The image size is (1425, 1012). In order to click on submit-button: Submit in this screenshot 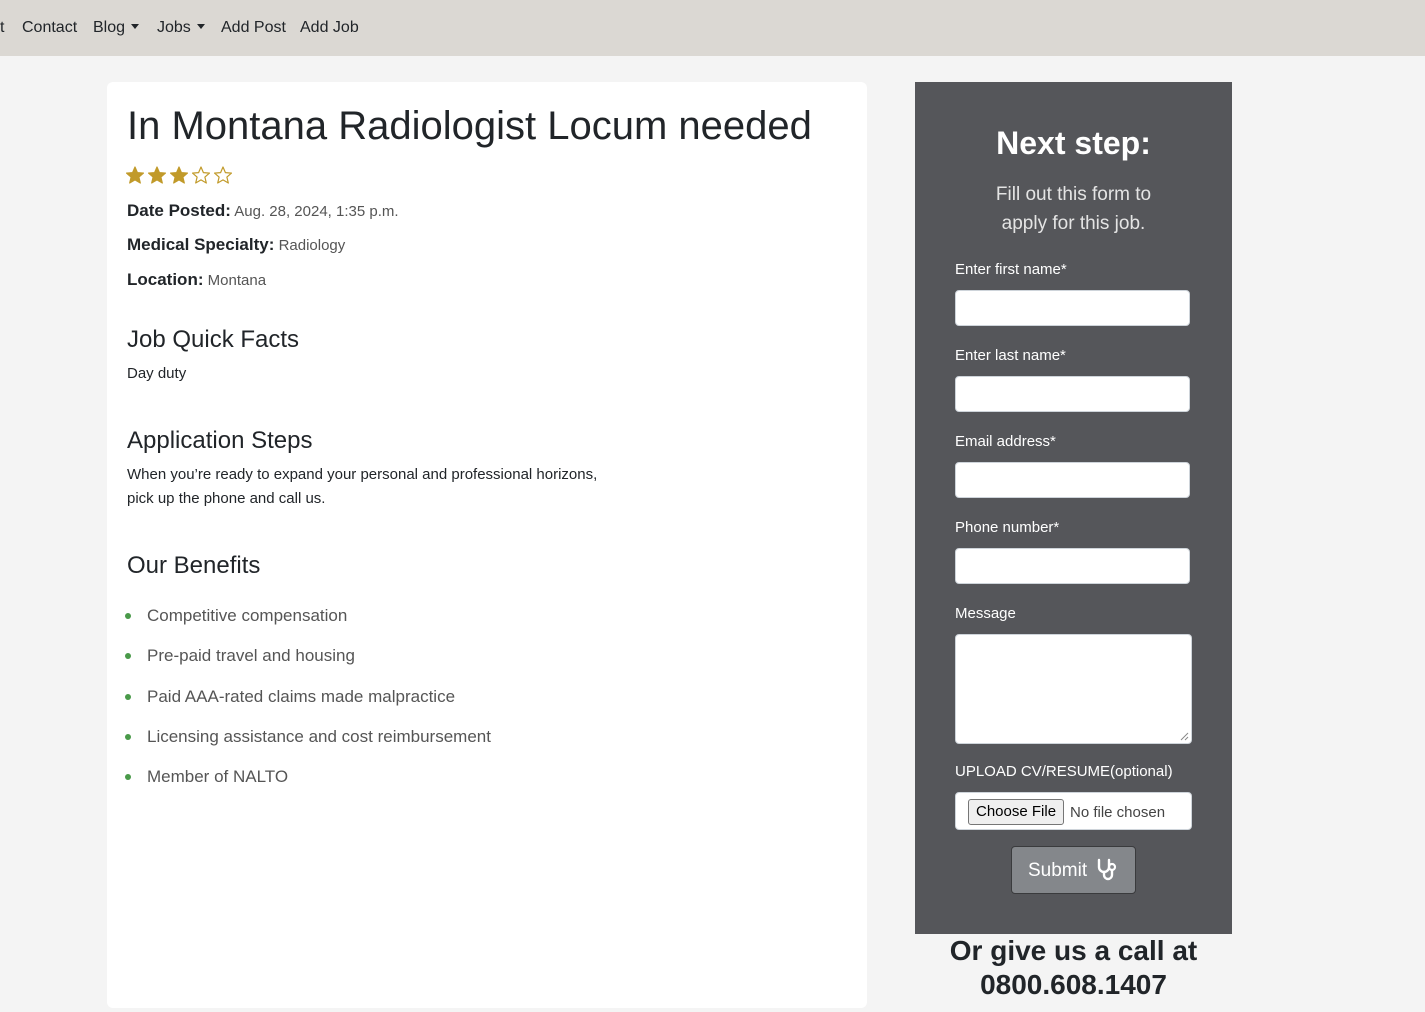, I will do `click(1073, 870)`.